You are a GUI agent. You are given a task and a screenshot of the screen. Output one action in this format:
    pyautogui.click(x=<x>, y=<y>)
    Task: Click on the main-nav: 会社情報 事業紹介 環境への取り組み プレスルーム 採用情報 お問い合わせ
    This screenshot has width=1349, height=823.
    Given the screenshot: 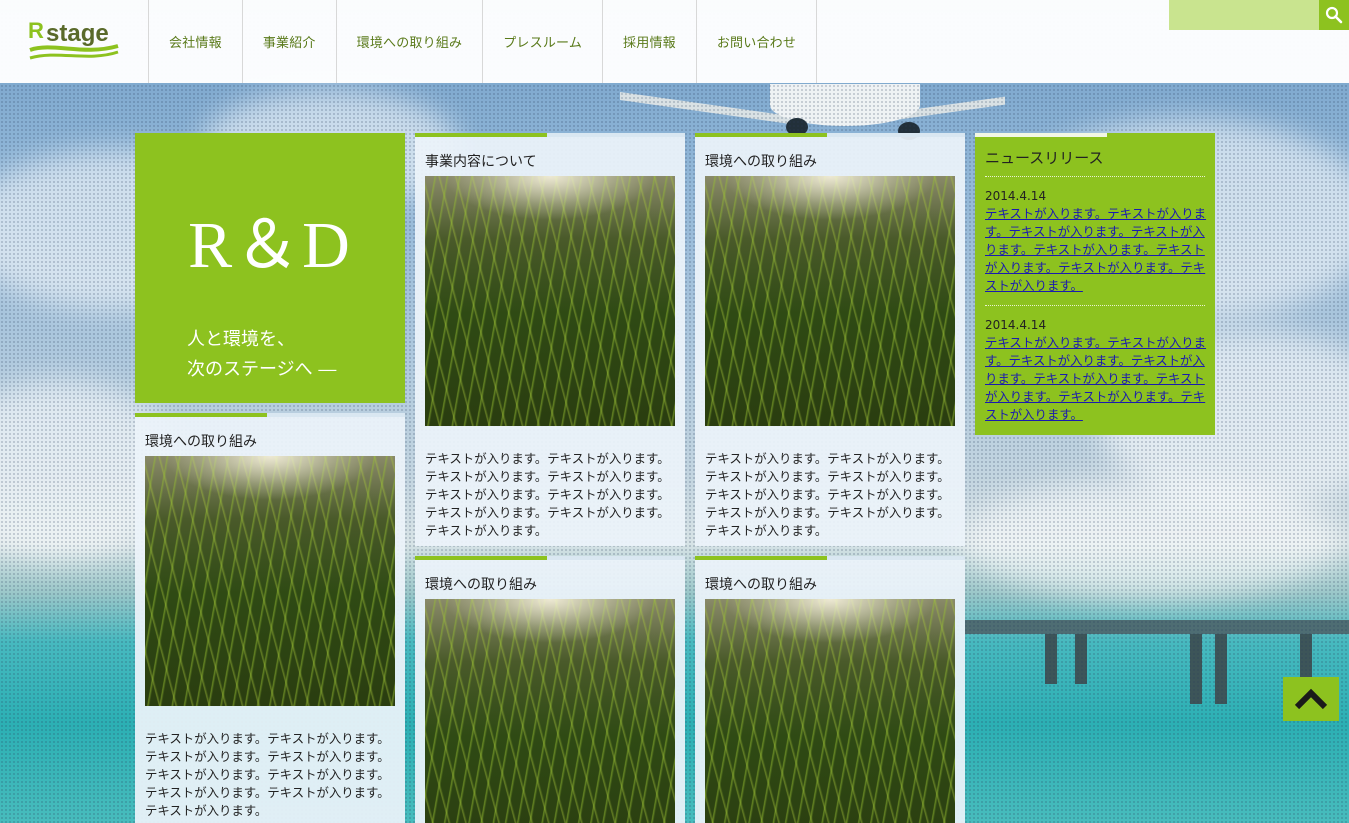 What is the action you would take?
    pyautogui.click(x=483, y=41)
    